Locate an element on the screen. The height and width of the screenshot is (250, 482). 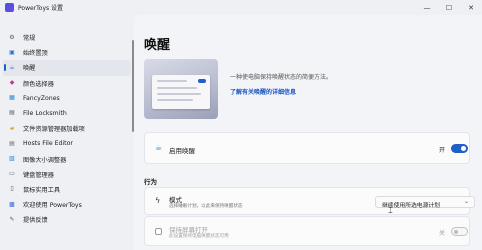
sidebar-item-label: 文件资源管理器加载项 is located at coordinates (54, 130).